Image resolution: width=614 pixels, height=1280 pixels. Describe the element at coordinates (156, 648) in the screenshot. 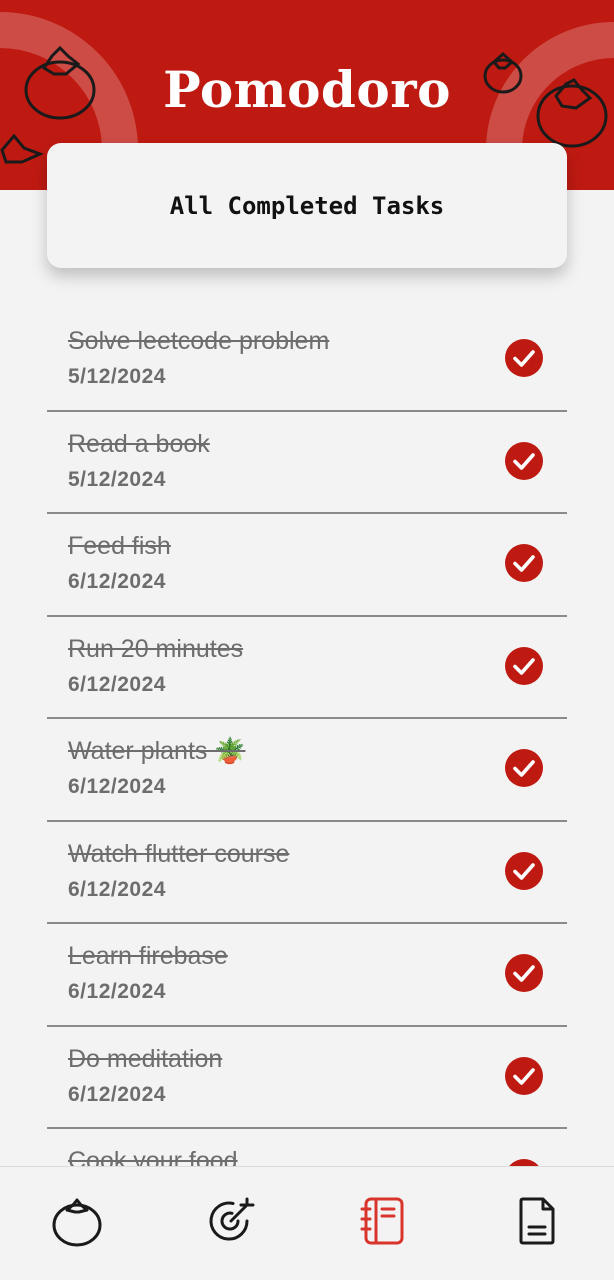

I see `task-name: Run 20 minutes` at that location.